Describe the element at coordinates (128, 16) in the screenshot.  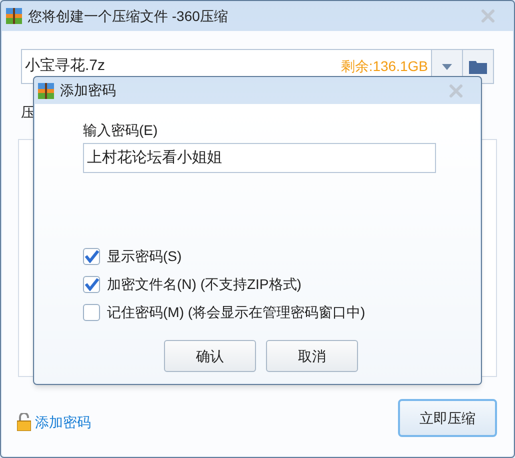
I see `window-title: 您将创建一个压缩文件 -360压缩` at that location.